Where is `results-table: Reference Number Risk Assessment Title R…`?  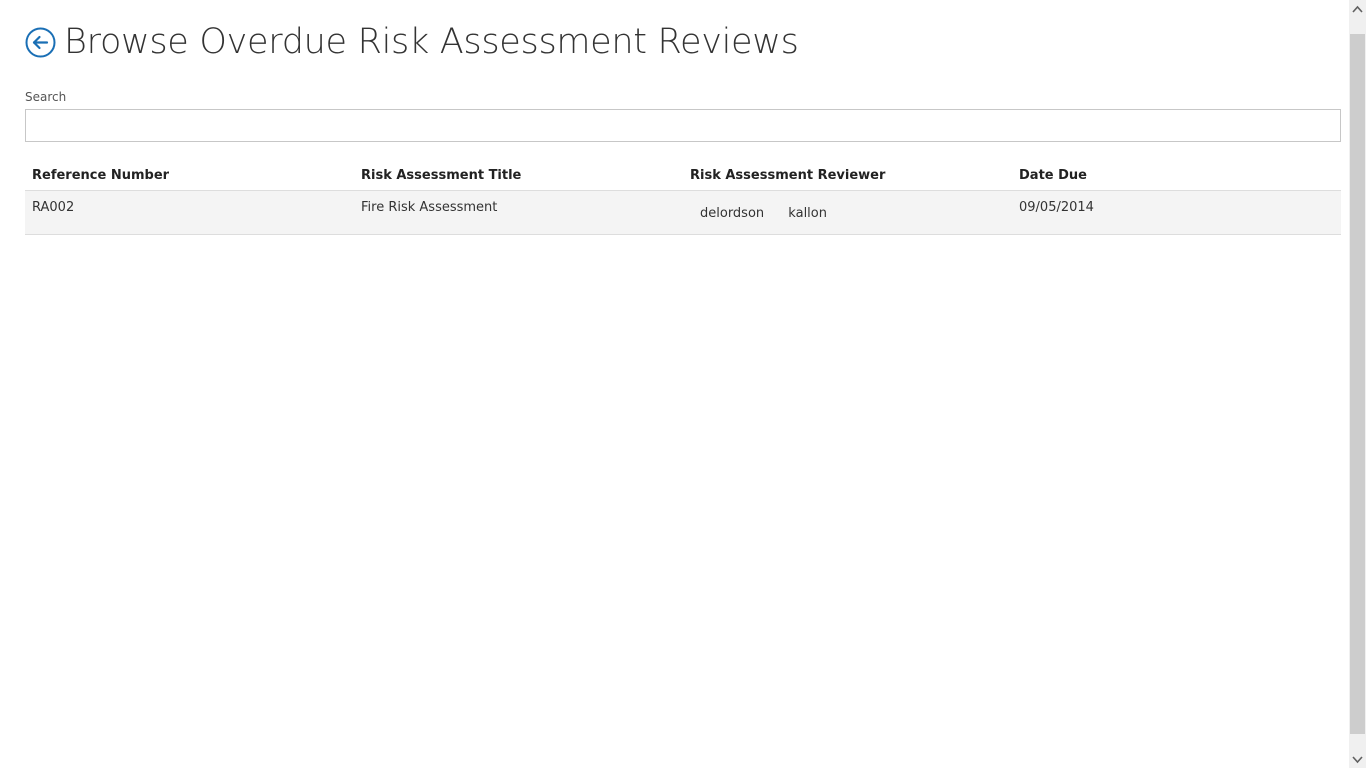
results-table: Reference Number Risk Assessment Title R… is located at coordinates (683, 197).